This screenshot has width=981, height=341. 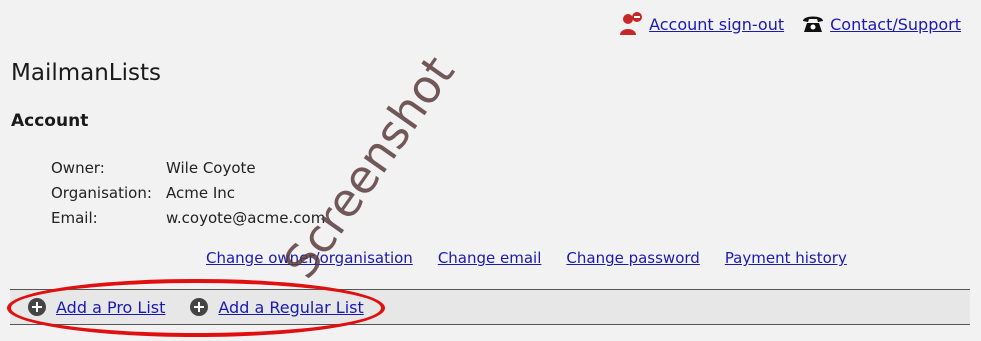 I want to click on add-regular-list-label: Add a Regular List, so click(x=291, y=307).